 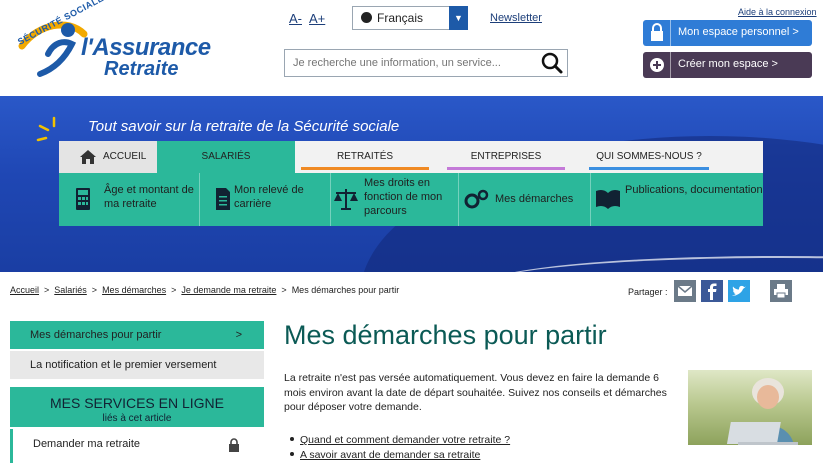 What do you see at coordinates (345, 290) in the screenshot?
I see `breadcrumb-current: Mes démarches pour partir` at bounding box center [345, 290].